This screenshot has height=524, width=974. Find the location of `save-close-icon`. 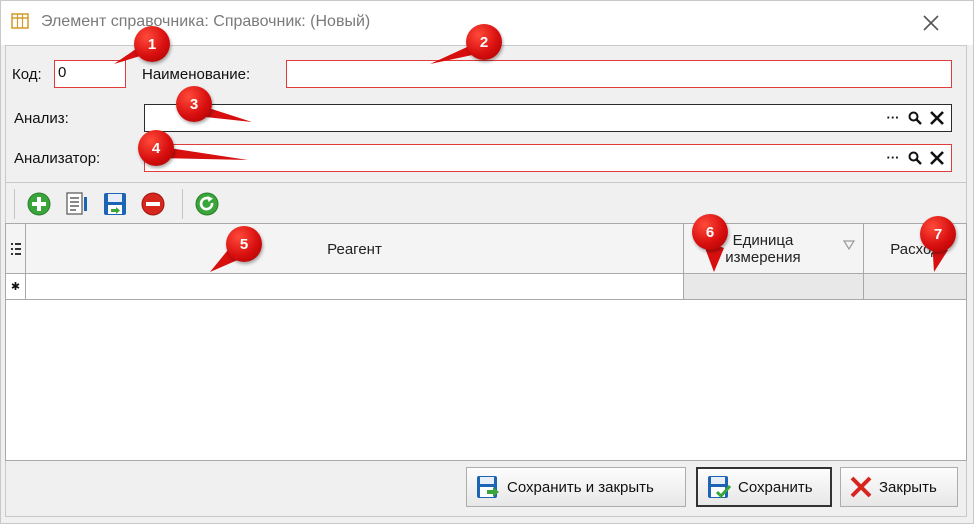

save-close-icon is located at coordinates (488, 487).